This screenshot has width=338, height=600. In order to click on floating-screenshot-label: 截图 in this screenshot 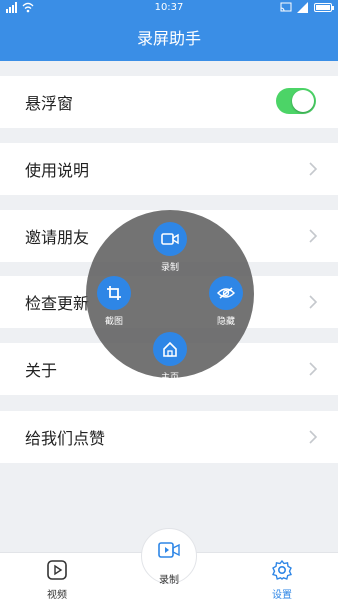, I will do `click(113, 322)`.